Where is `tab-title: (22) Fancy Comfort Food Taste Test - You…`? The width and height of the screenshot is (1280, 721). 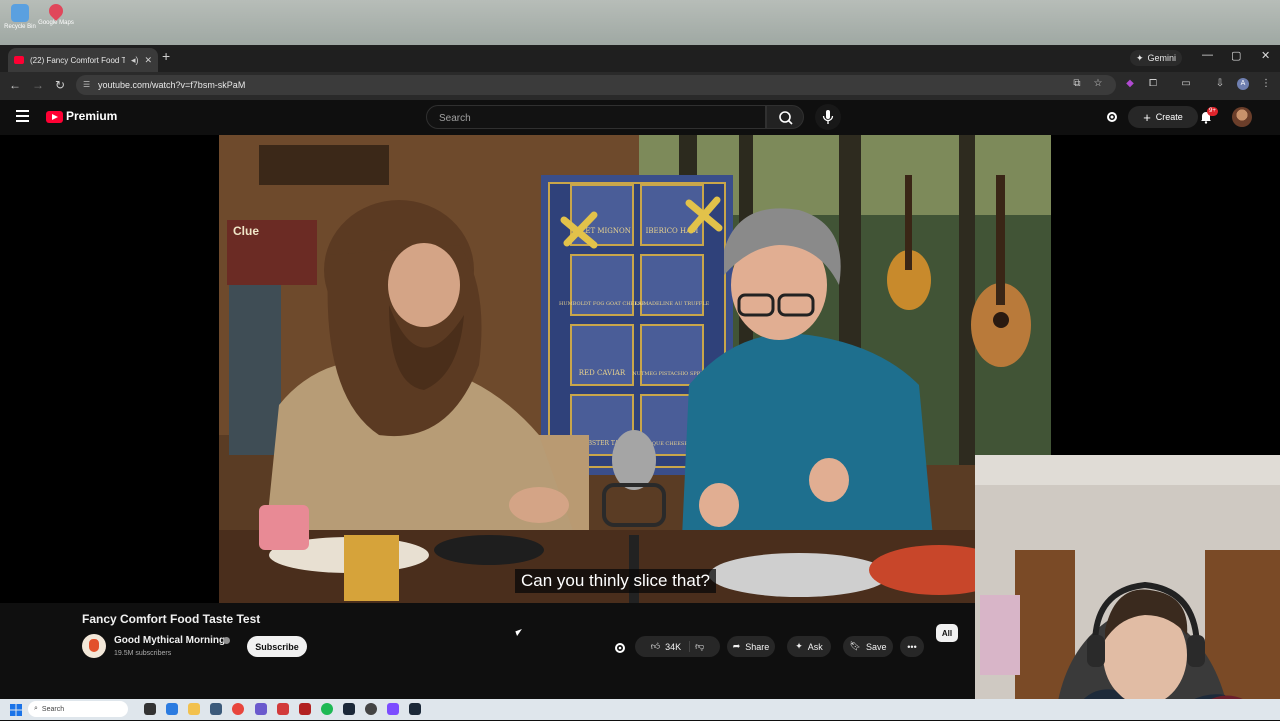
tab-title: (22) Fancy Comfort Food Taste Test - You… is located at coordinates (77, 60).